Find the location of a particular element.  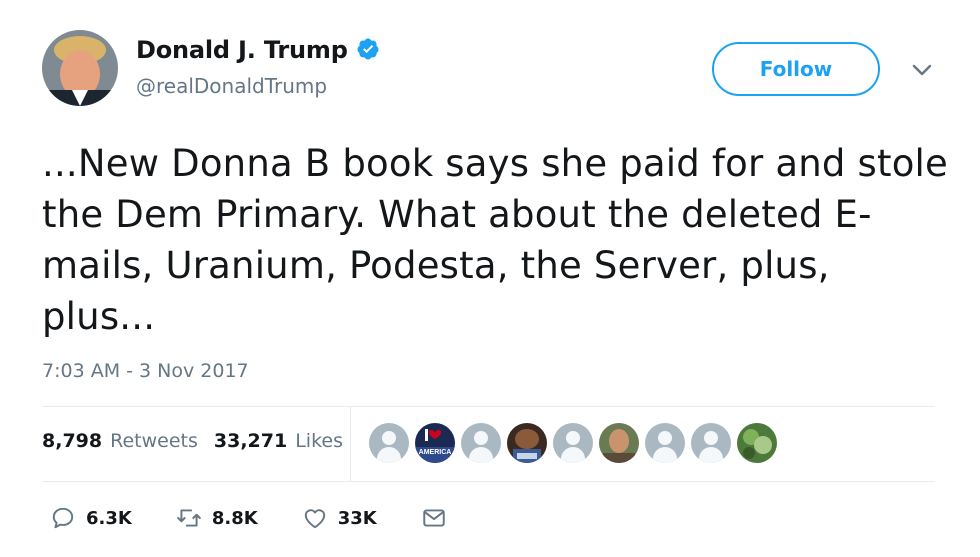

tweet-action-bar: 6.3K 8.8K 33K is located at coordinates (270, 518).